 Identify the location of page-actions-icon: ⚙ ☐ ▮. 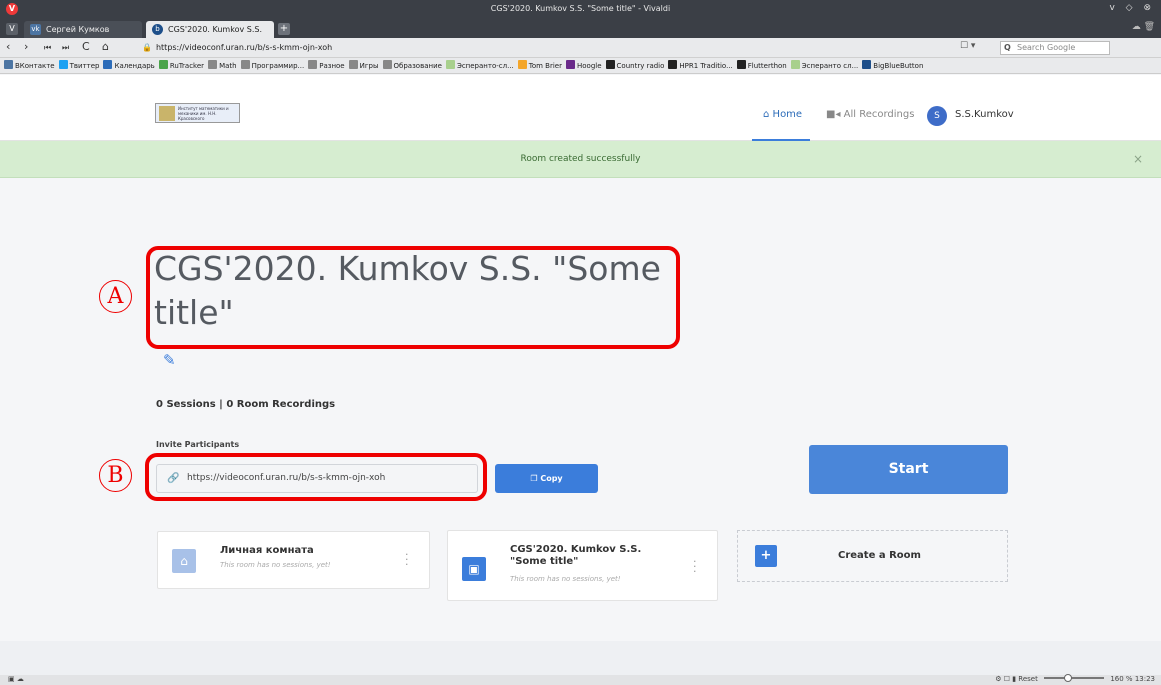
(1005, 679).